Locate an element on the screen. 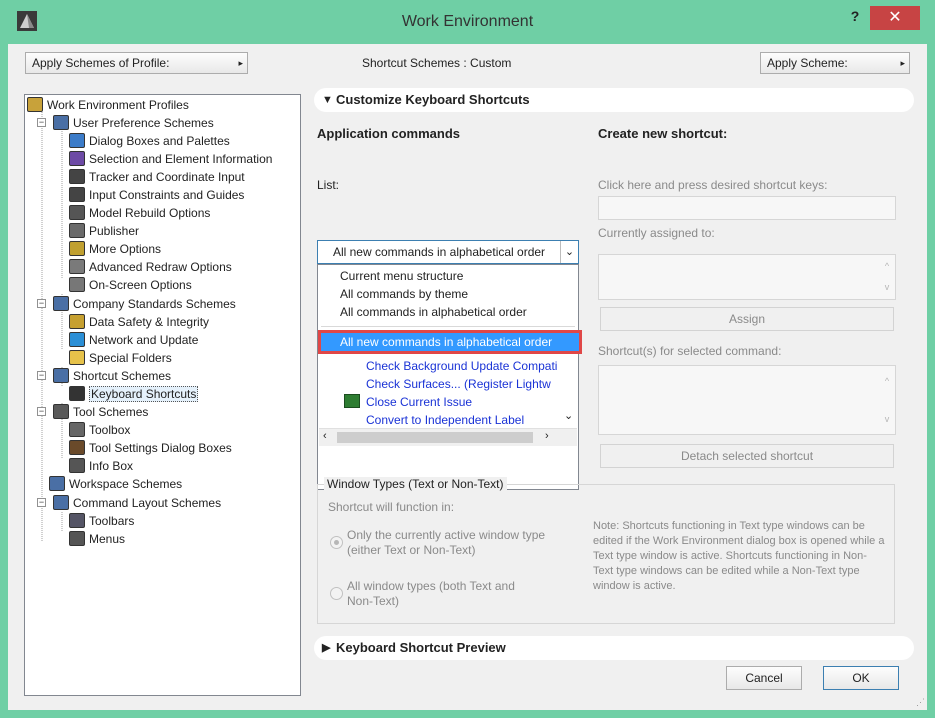 The image size is (935, 718). tree-node: Selection and Element Information is located at coordinates (170, 158).